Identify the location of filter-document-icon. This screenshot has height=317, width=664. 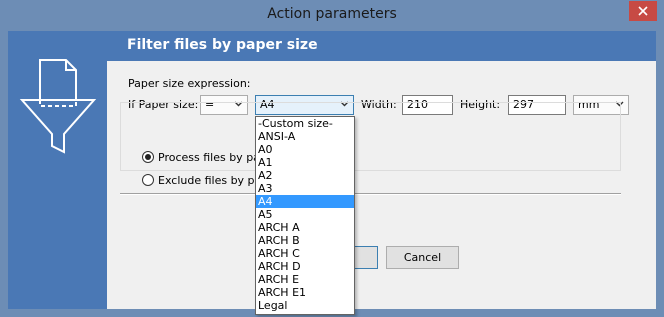
(58, 106).